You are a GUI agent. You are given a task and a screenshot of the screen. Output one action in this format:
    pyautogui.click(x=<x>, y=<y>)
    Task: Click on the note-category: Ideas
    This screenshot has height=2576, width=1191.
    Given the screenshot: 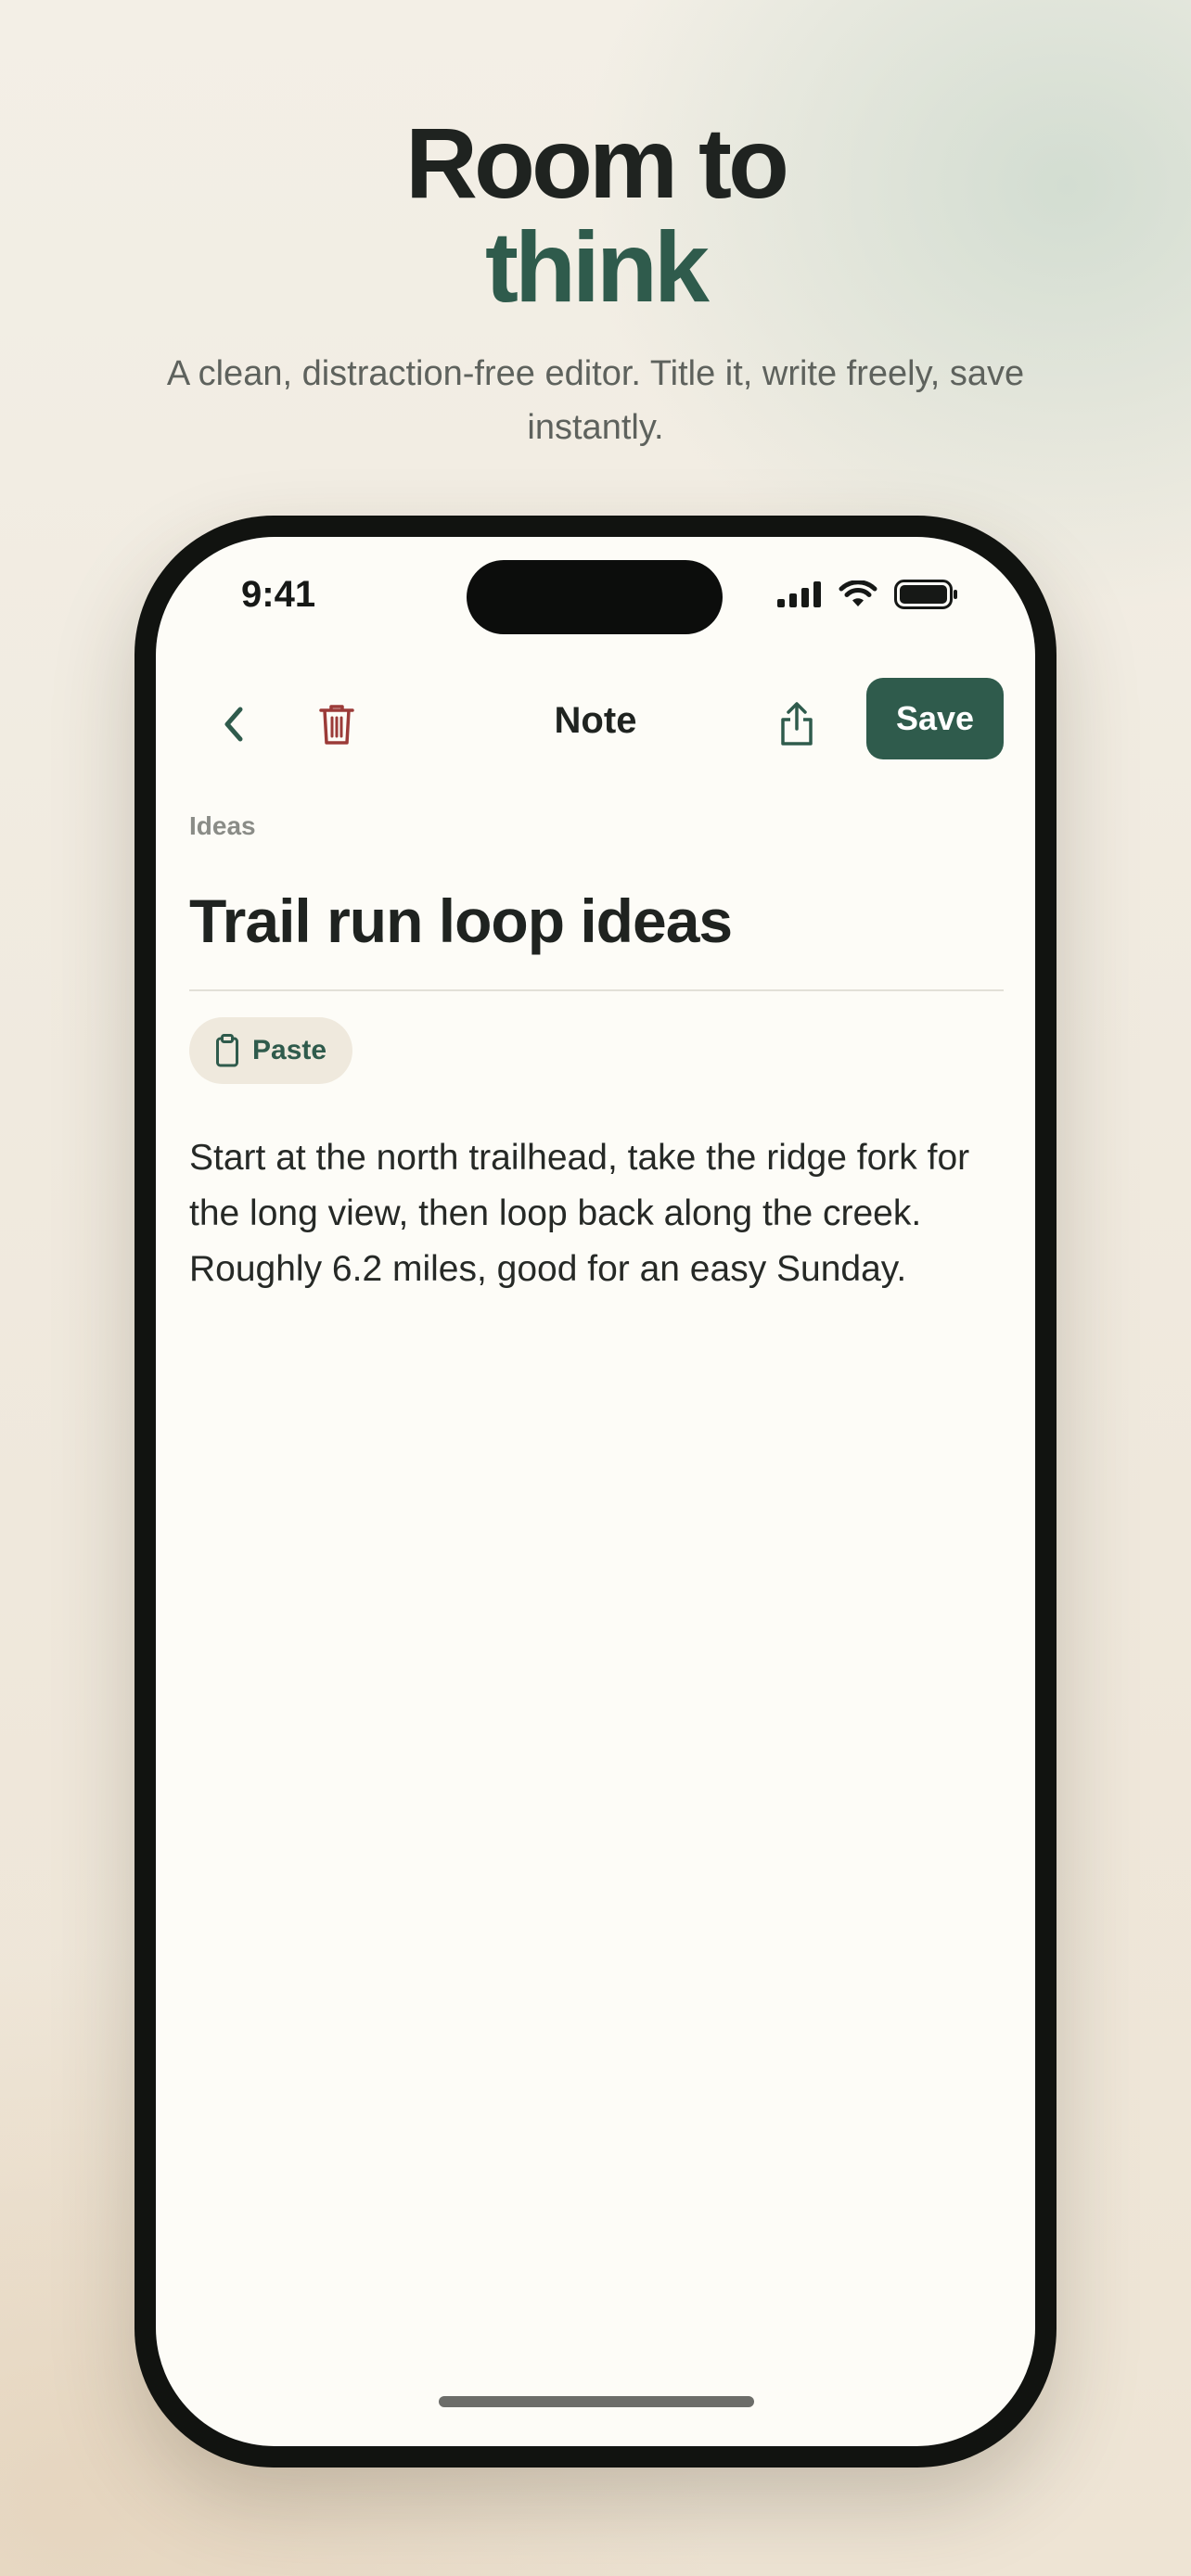 What is the action you would take?
    pyautogui.click(x=222, y=826)
    